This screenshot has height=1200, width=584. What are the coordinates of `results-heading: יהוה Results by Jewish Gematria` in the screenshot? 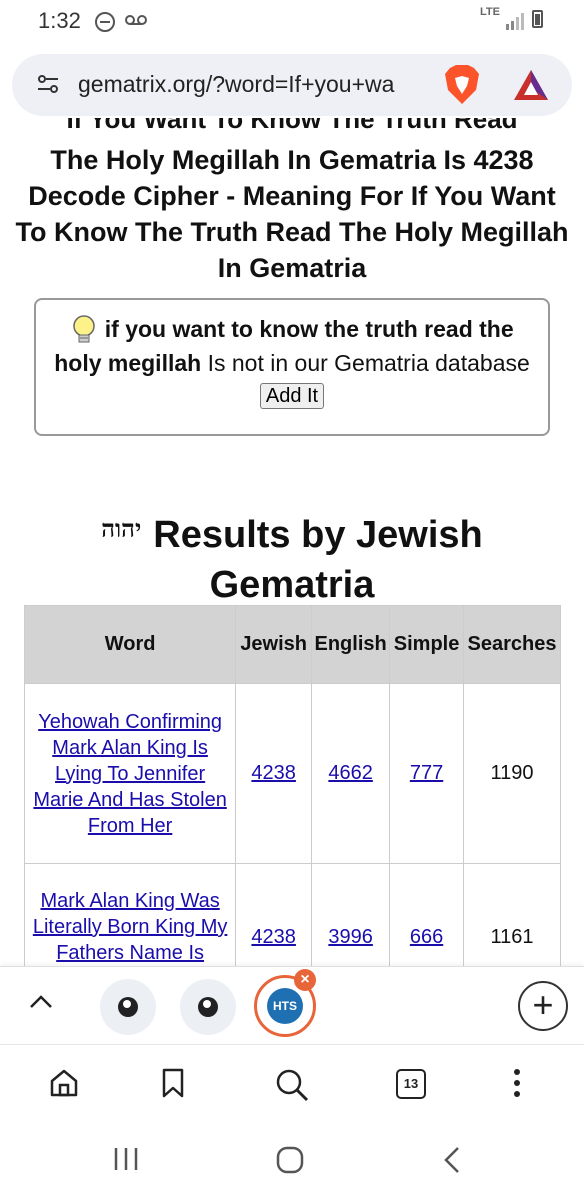 It's located at (292, 557).